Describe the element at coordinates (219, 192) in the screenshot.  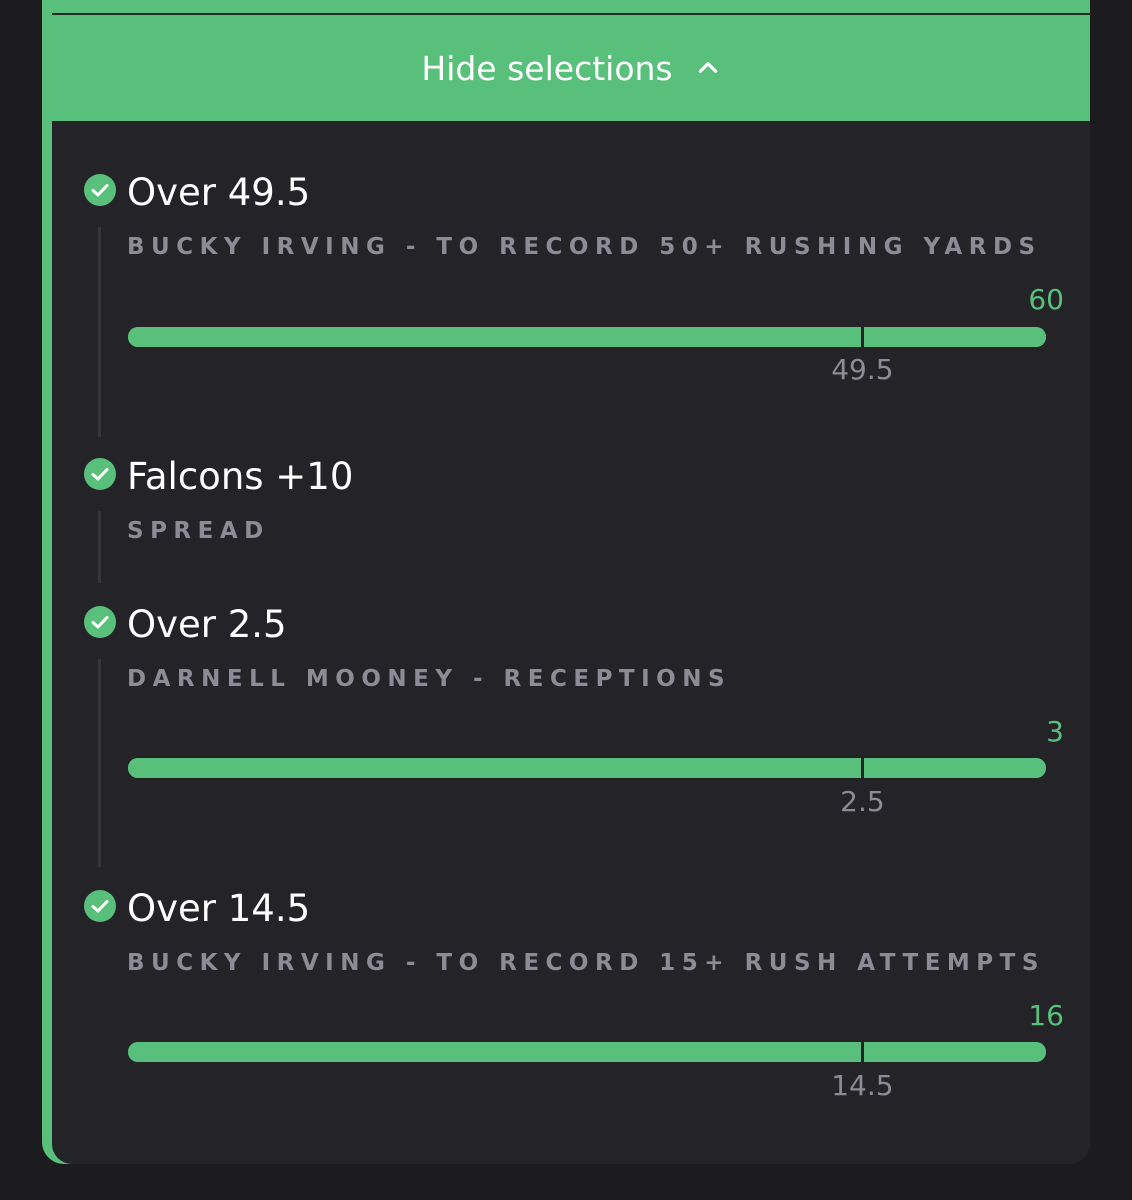
I see `selection-title: Over 49.5` at that location.